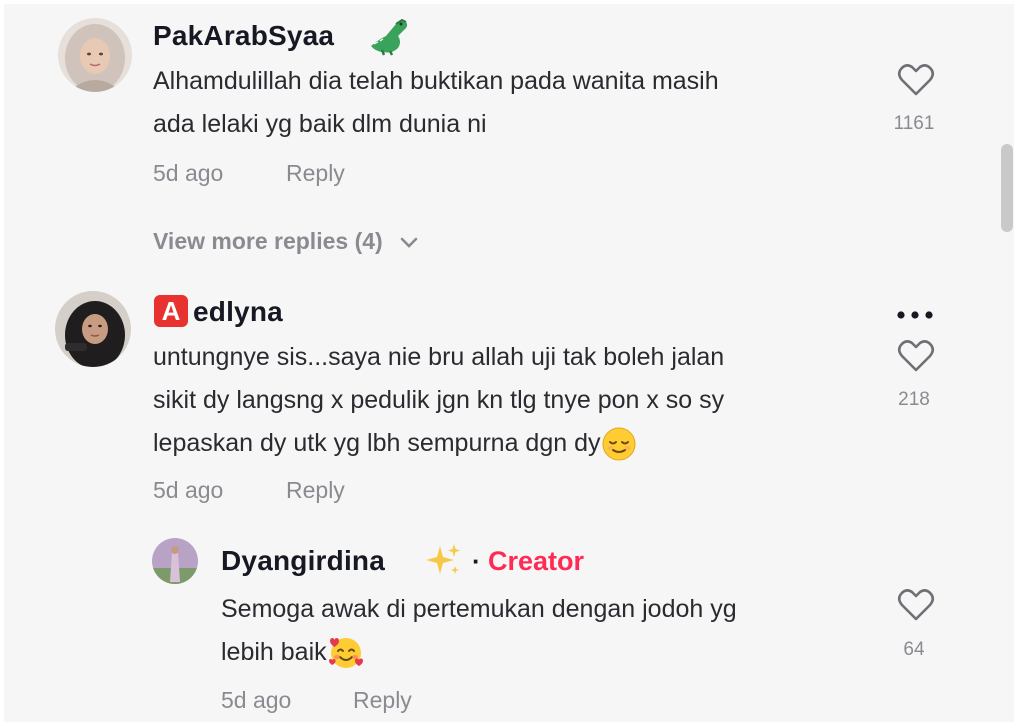 This screenshot has width=1024, height=726. I want to click on comment-username: PakArabSyaa, so click(243, 36).